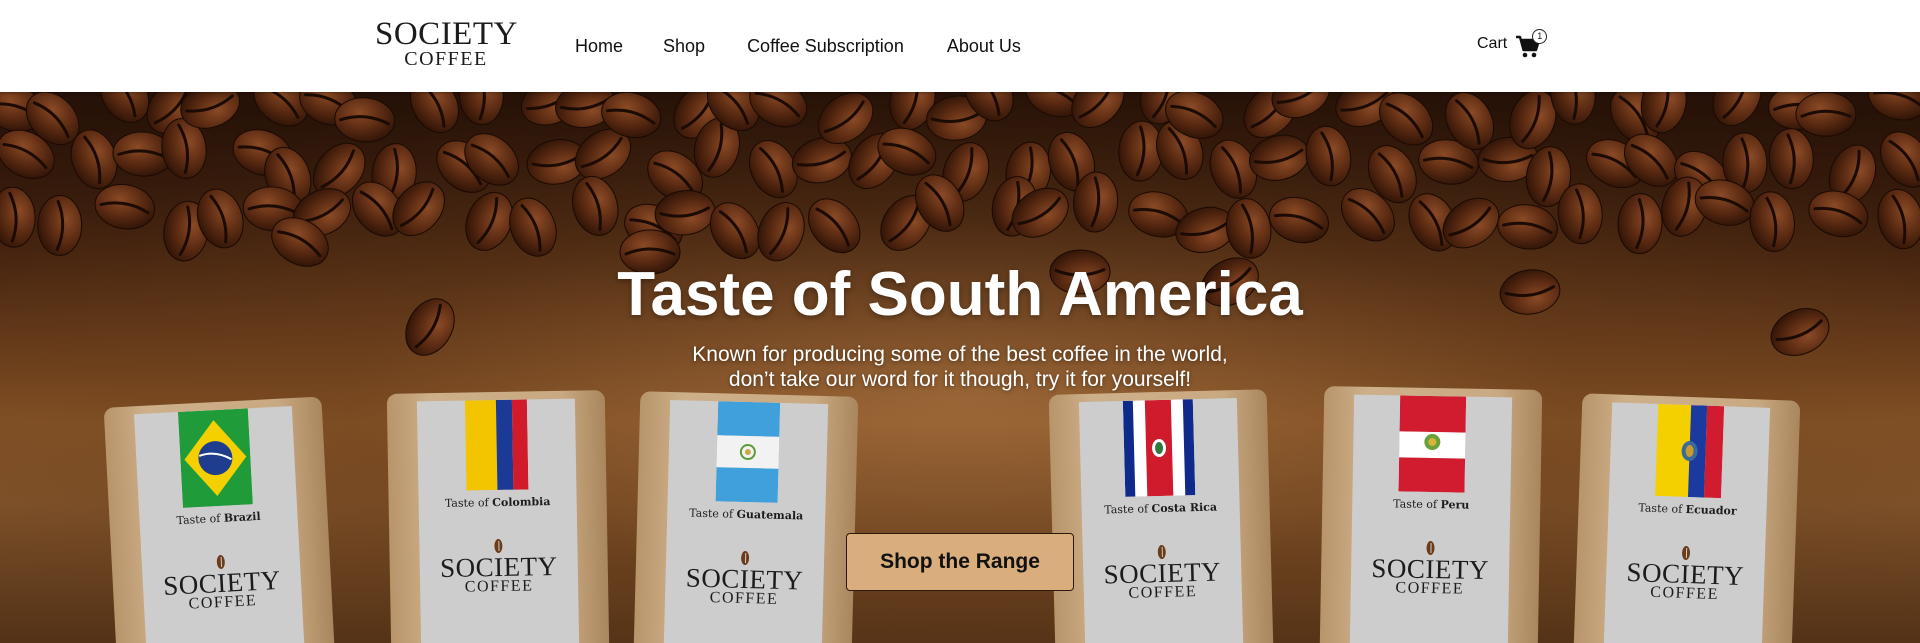  I want to click on bag-origin-label: Taste of Guatemala, so click(746, 515).